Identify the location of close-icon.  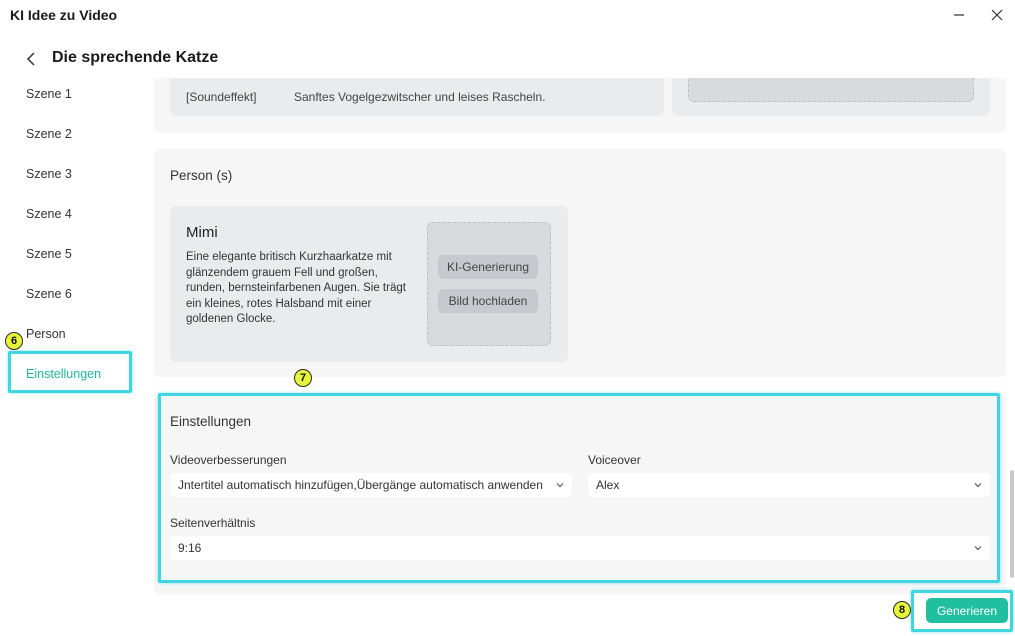
(997, 15).